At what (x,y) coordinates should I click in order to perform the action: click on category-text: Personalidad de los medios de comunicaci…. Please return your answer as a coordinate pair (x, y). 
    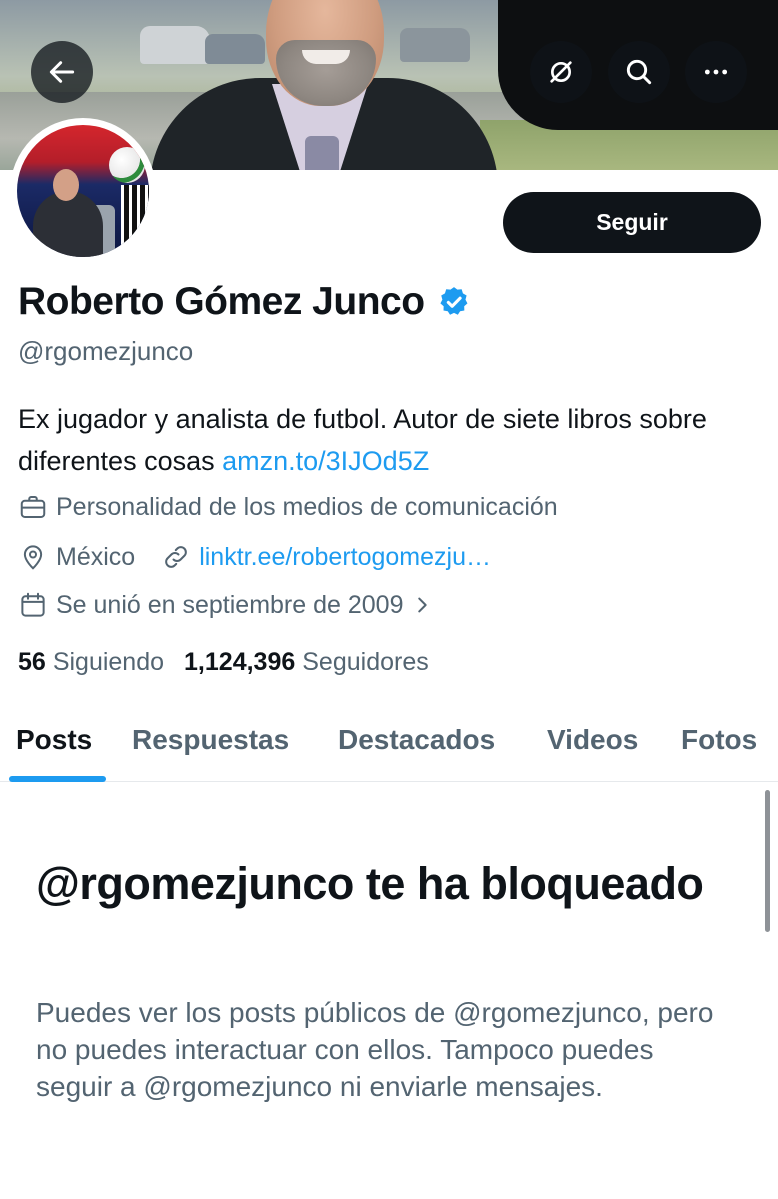
    Looking at the image, I should click on (307, 506).